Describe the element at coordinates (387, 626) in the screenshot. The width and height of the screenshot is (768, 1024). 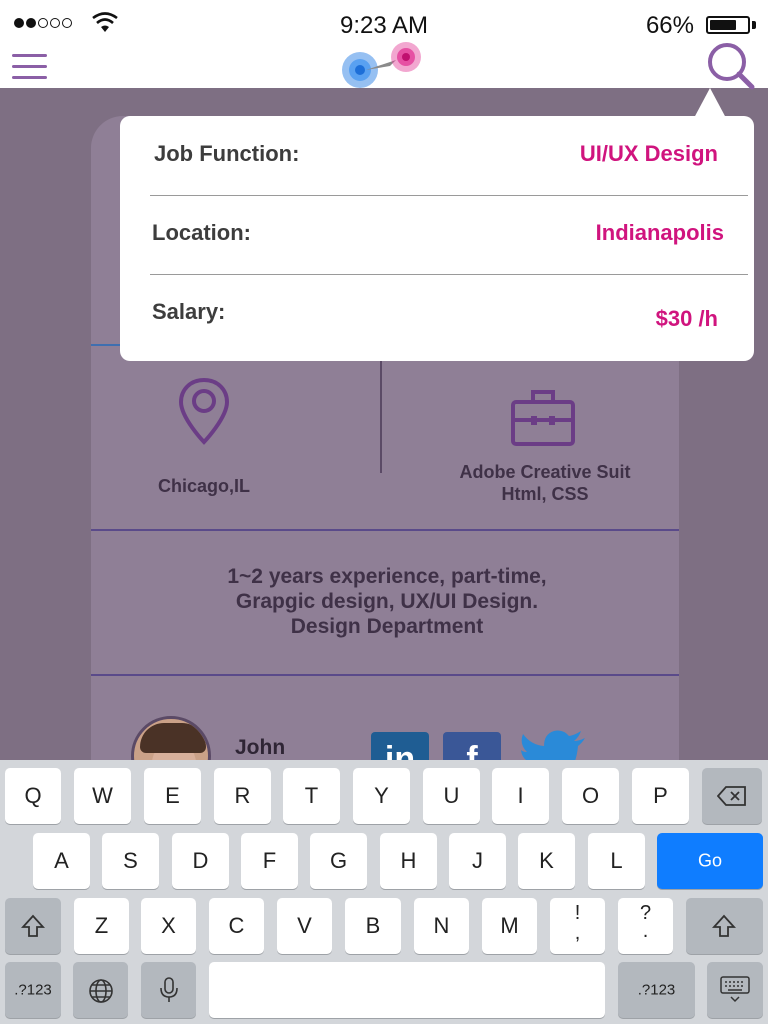
I see `experience-line-3: Design Department` at that location.